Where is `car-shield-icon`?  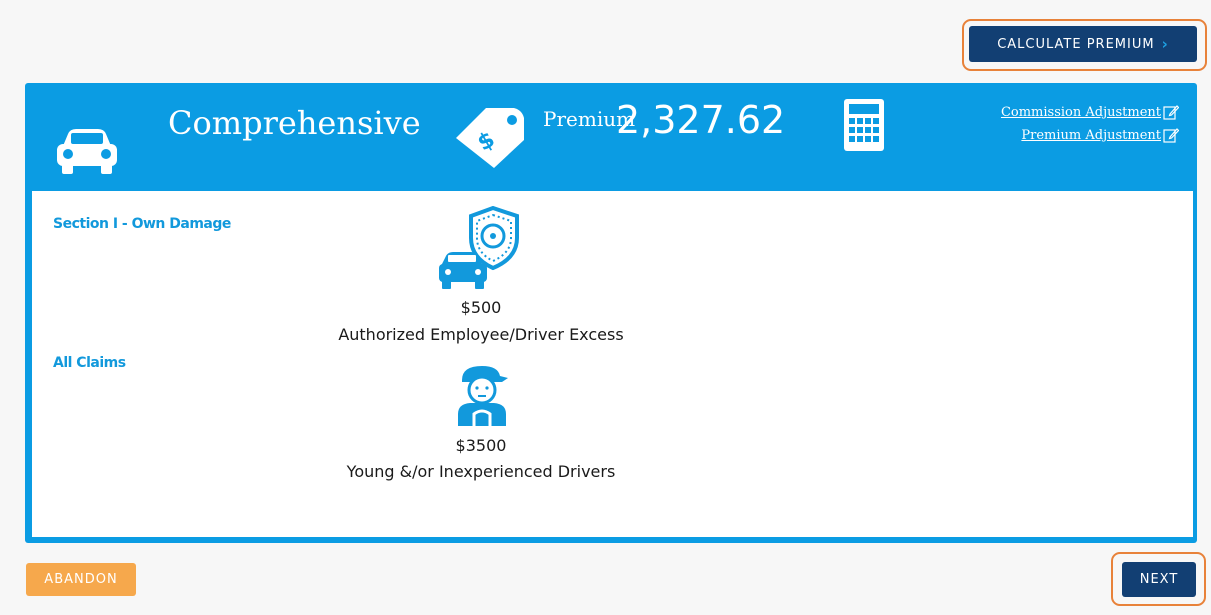 car-shield-icon is located at coordinates (487, 251).